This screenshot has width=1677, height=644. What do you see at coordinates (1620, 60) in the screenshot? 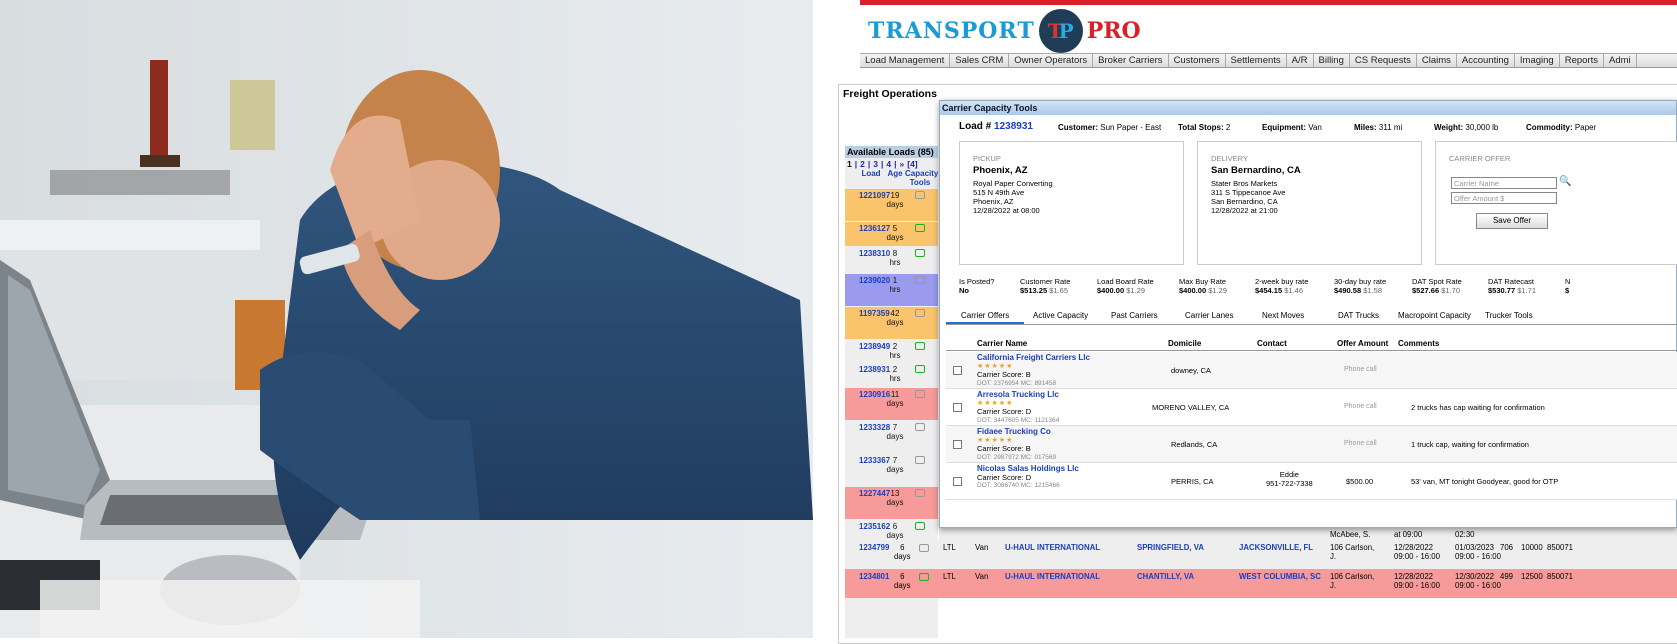
I see `menu-item: Admi` at bounding box center [1620, 60].